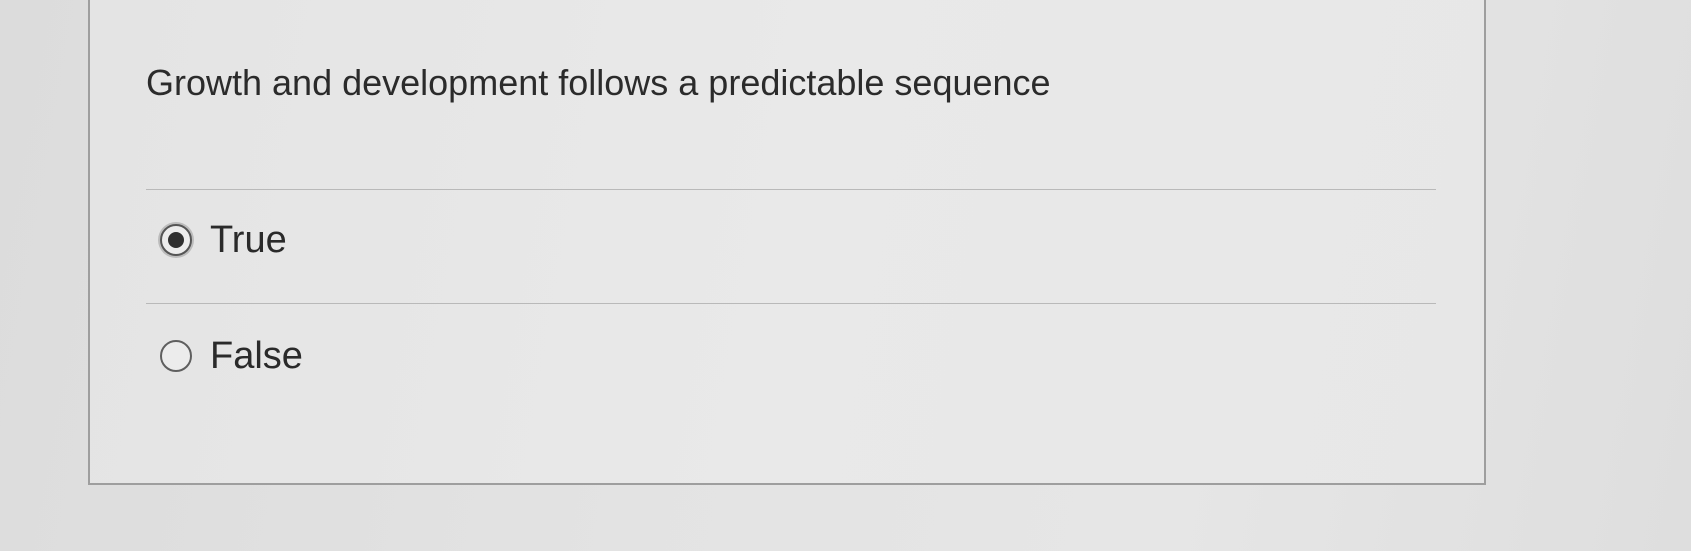  I want to click on option-label-false: False, so click(256, 355).